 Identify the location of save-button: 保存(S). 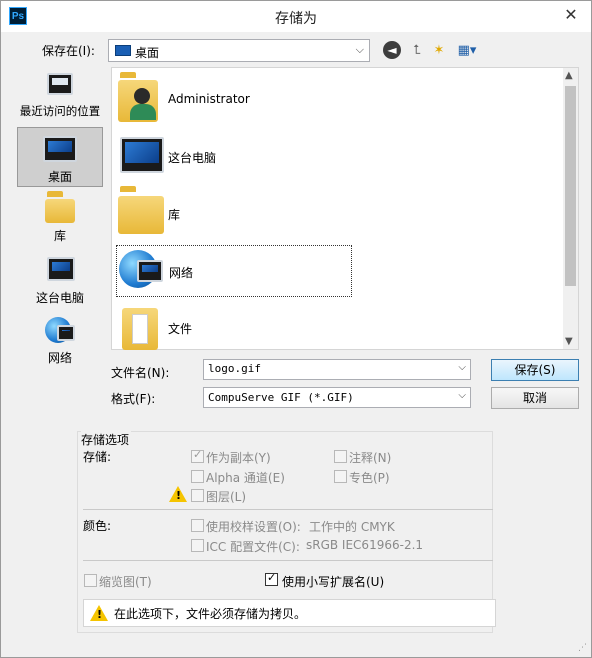
(535, 370).